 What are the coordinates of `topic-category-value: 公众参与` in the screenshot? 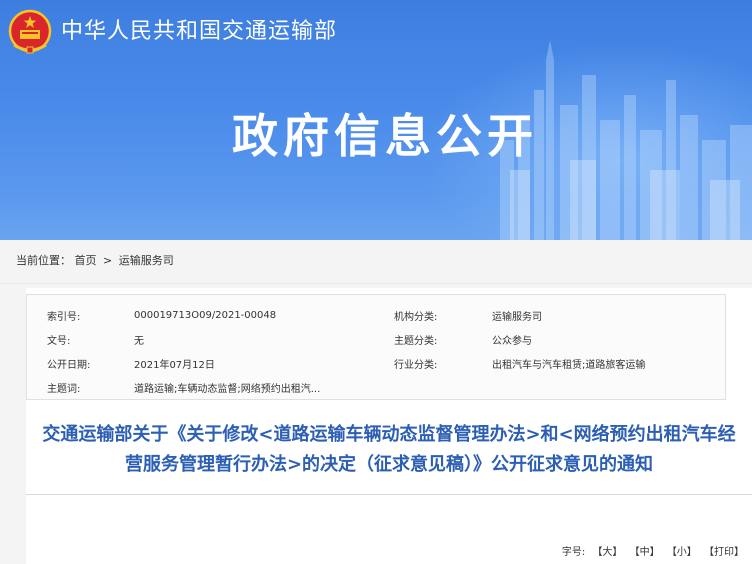 It's located at (512, 341).